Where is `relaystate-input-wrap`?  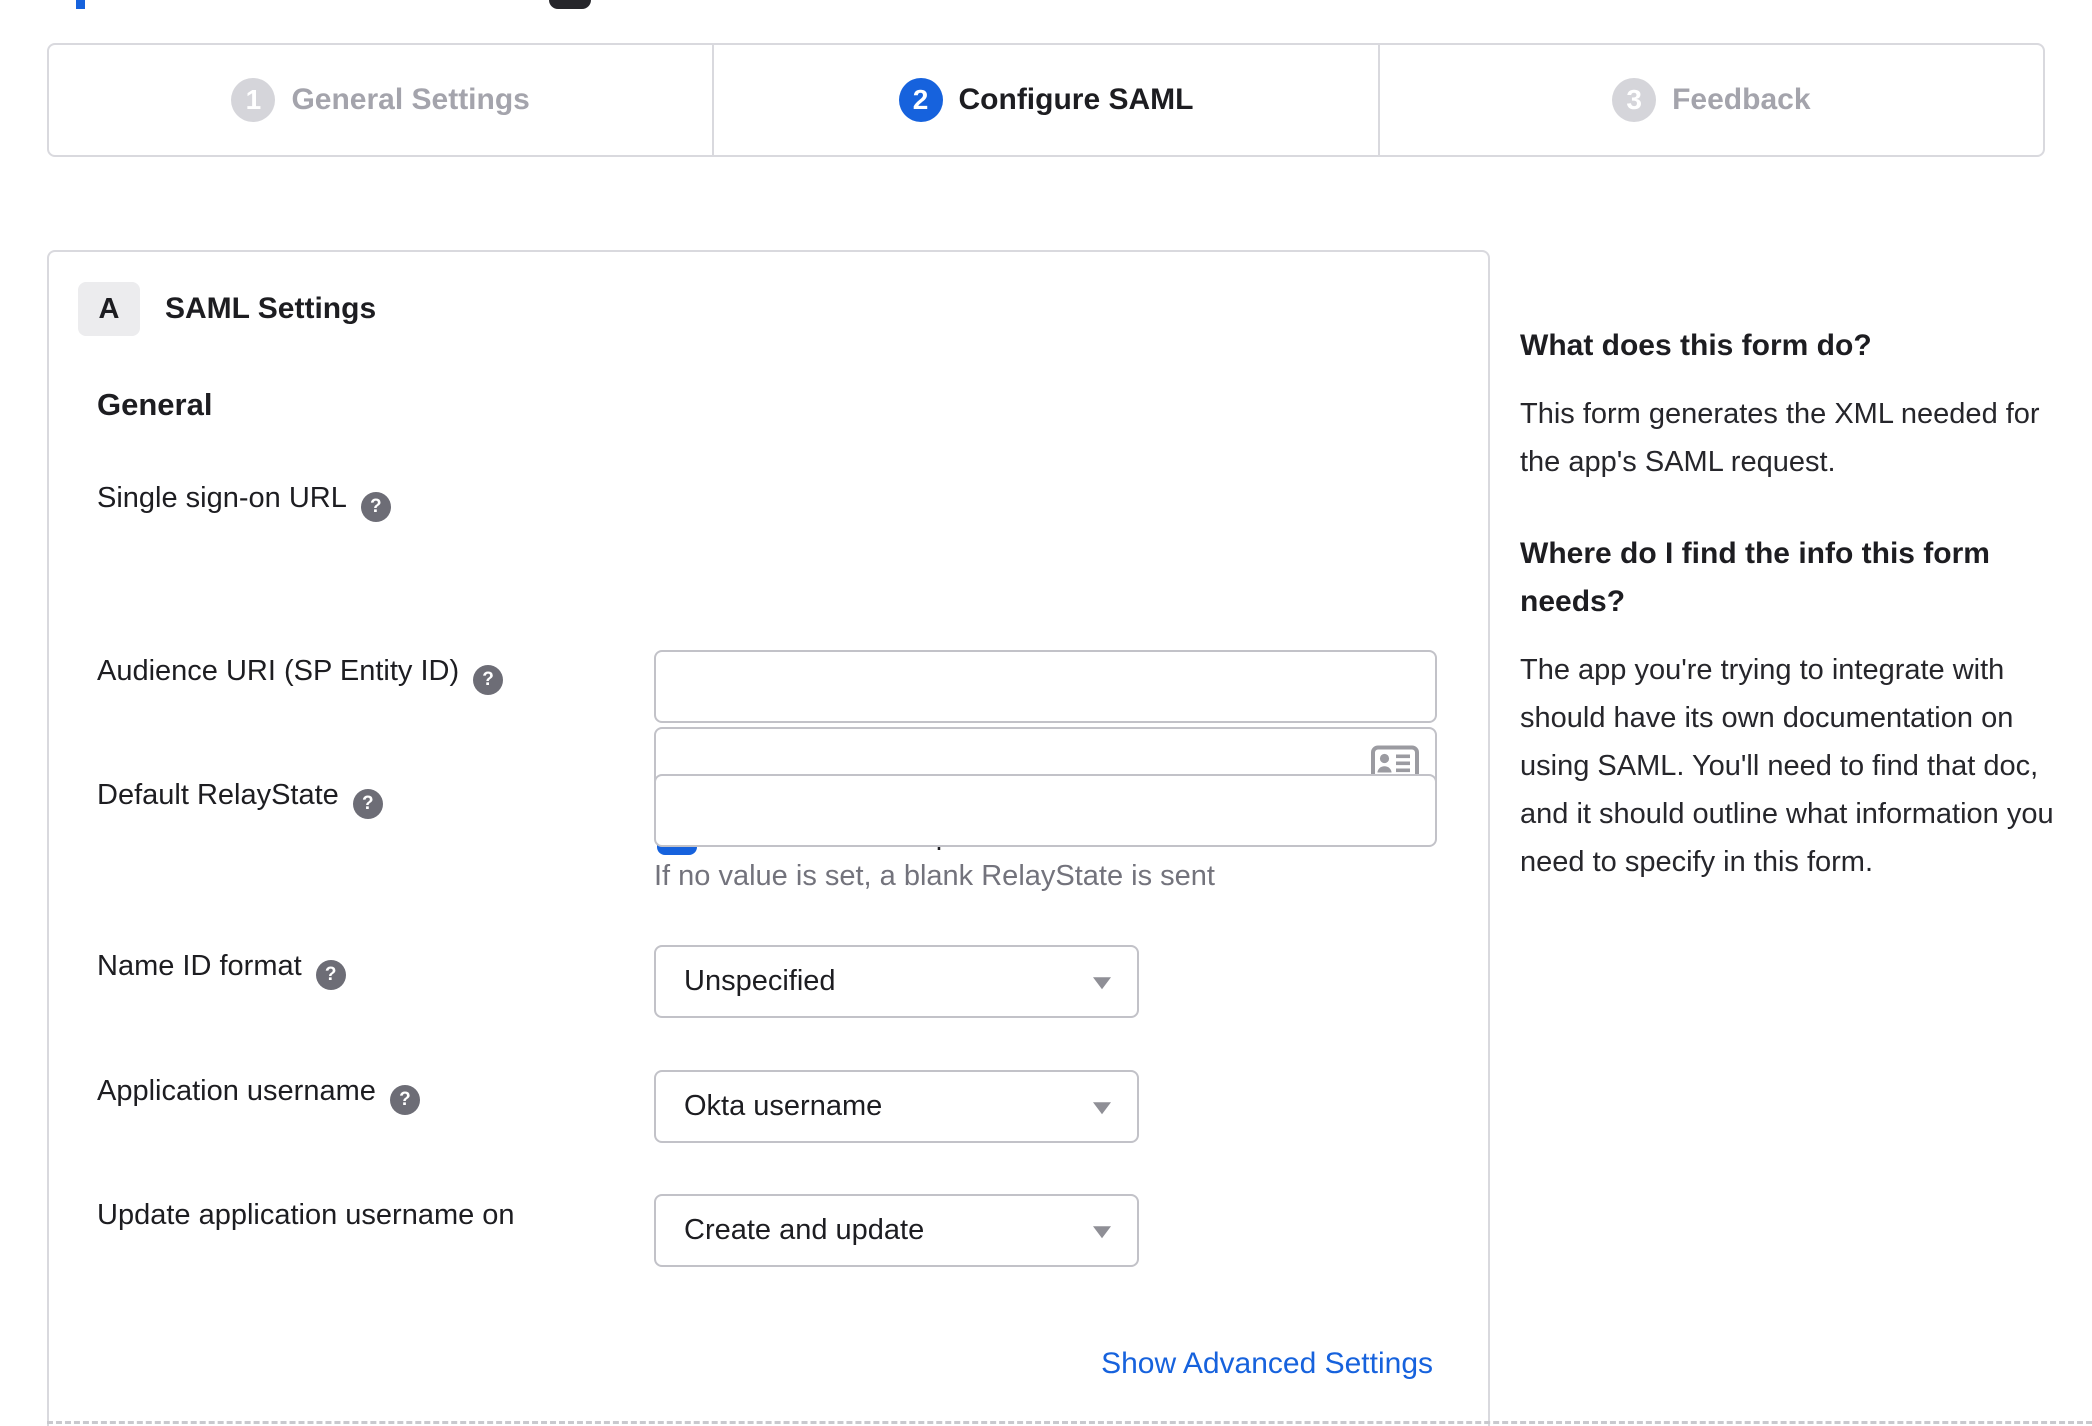 relaystate-input-wrap is located at coordinates (1045, 810).